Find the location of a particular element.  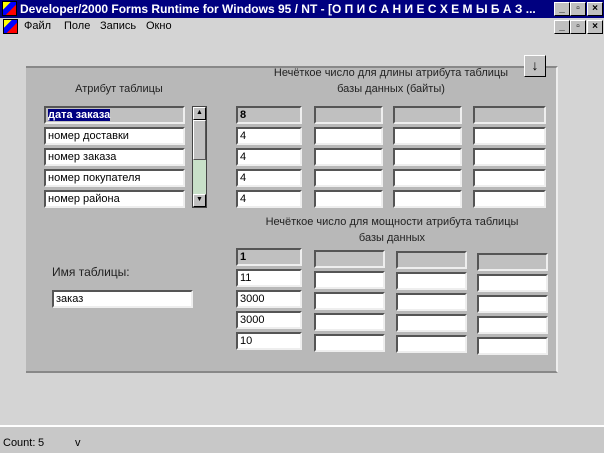

power-header-2: базы данных is located at coordinates (392, 238).